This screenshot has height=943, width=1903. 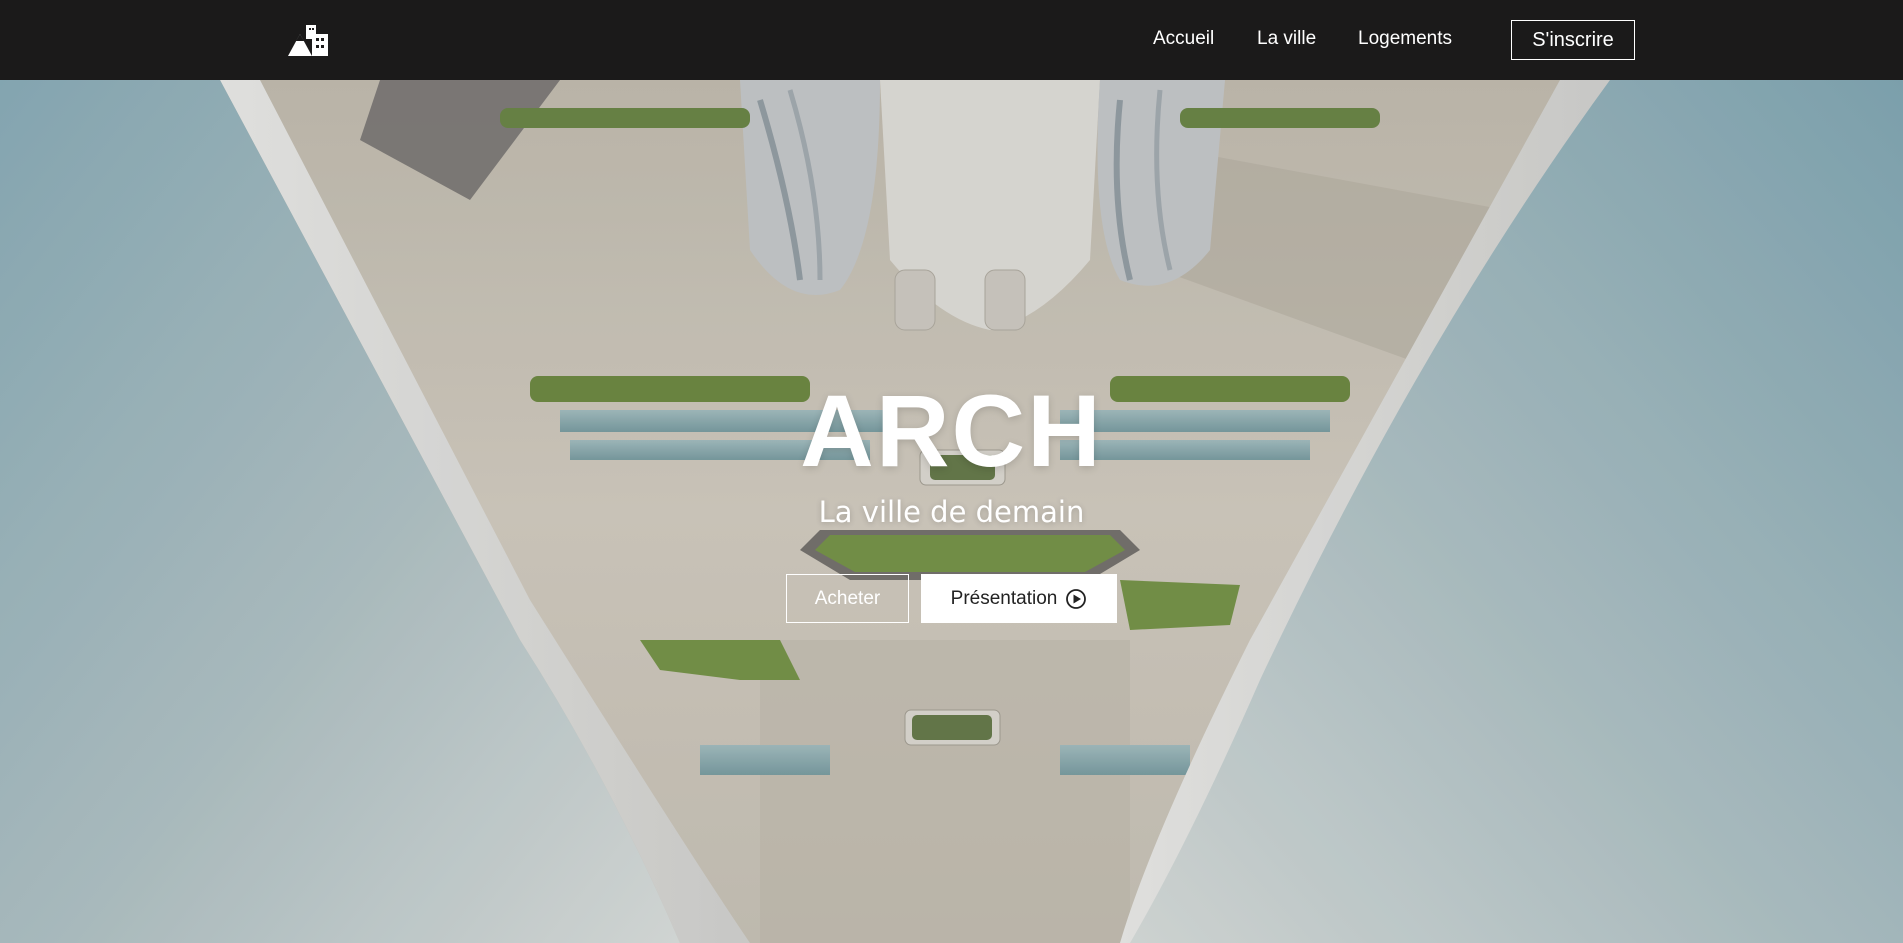 What do you see at coordinates (1286, 39) in the screenshot?
I see `nav-link-la-ville: La ville` at bounding box center [1286, 39].